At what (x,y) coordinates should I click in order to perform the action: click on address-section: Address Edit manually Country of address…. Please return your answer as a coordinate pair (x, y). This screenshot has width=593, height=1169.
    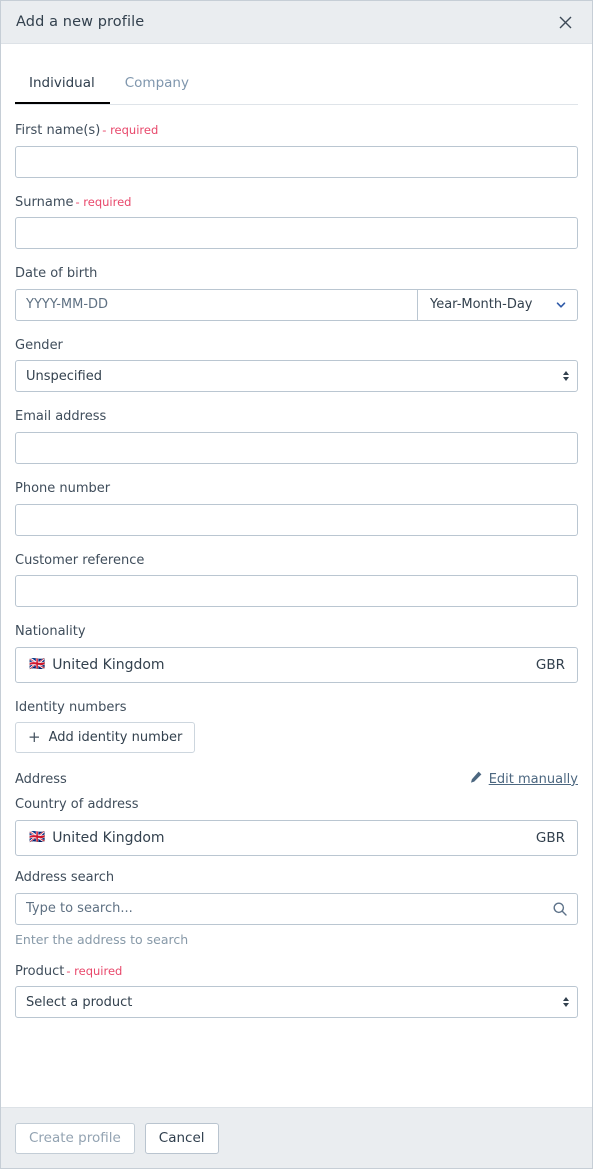
    Looking at the image, I should click on (296, 813).